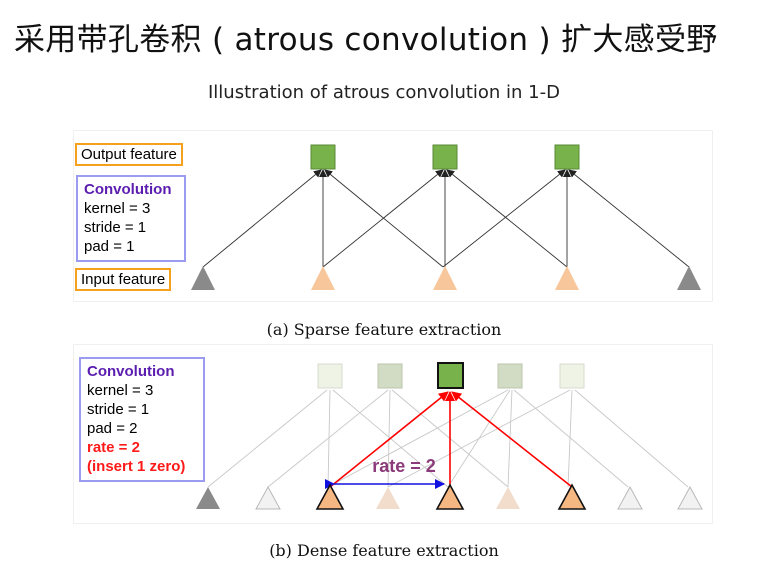 Image resolution: width=768 pixels, height=574 pixels. Describe the element at coordinates (136, 466) in the screenshot. I see `zero-insert-note: (insert 1 zero)` at that location.